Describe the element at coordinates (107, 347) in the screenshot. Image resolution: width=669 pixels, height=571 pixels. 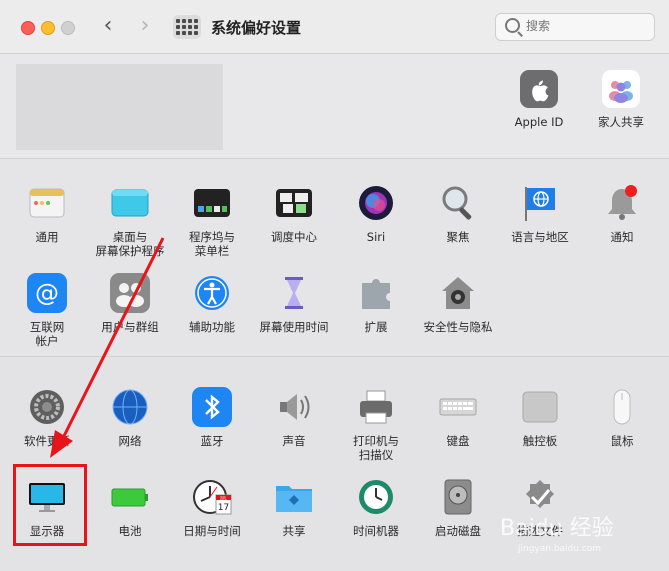
I see `annotation-arrow` at that location.